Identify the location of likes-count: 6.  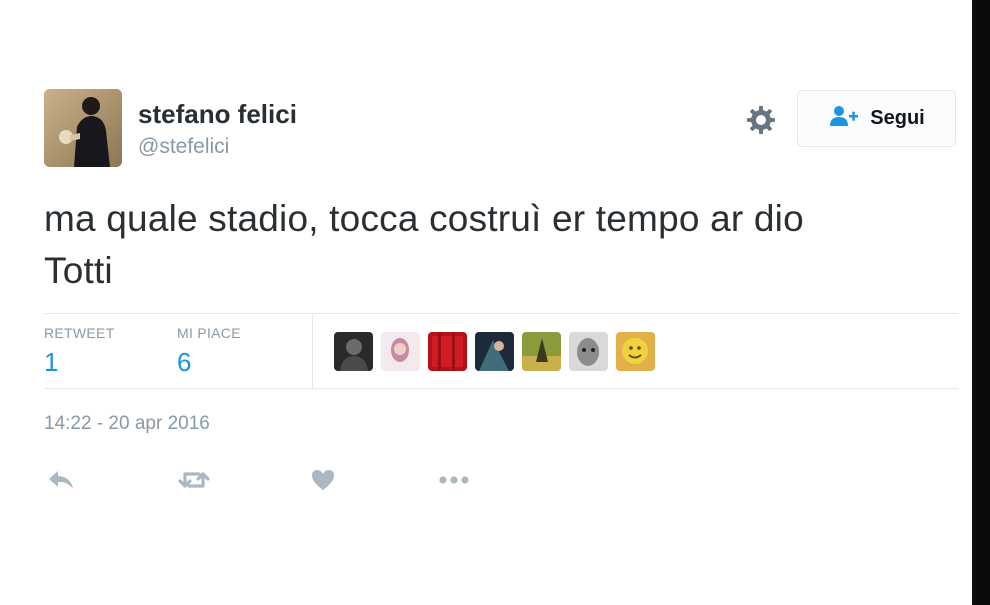
(184, 362).